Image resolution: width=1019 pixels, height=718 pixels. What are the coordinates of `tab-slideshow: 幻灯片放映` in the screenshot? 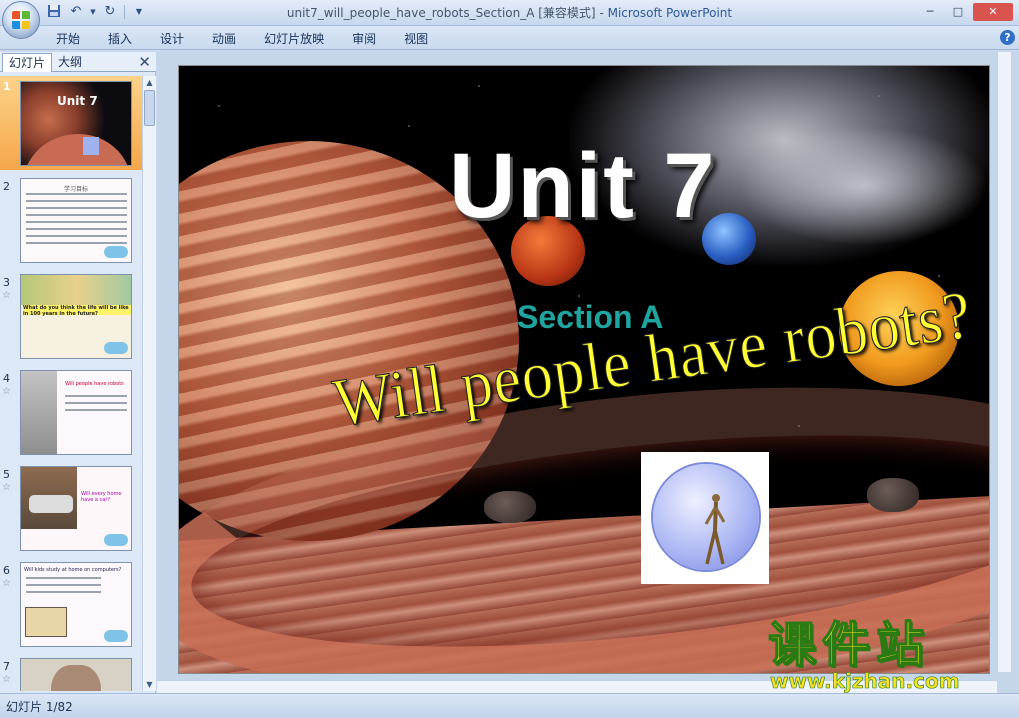 It's located at (301, 38).